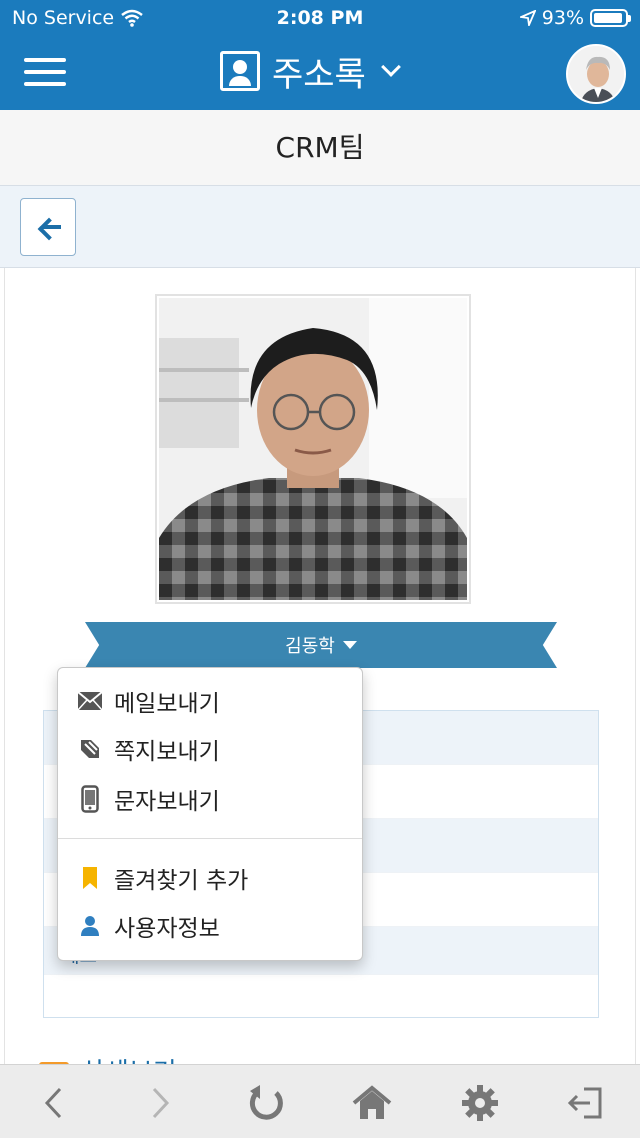  What do you see at coordinates (45, 72) in the screenshot?
I see `hamburger-icon` at bounding box center [45, 72].